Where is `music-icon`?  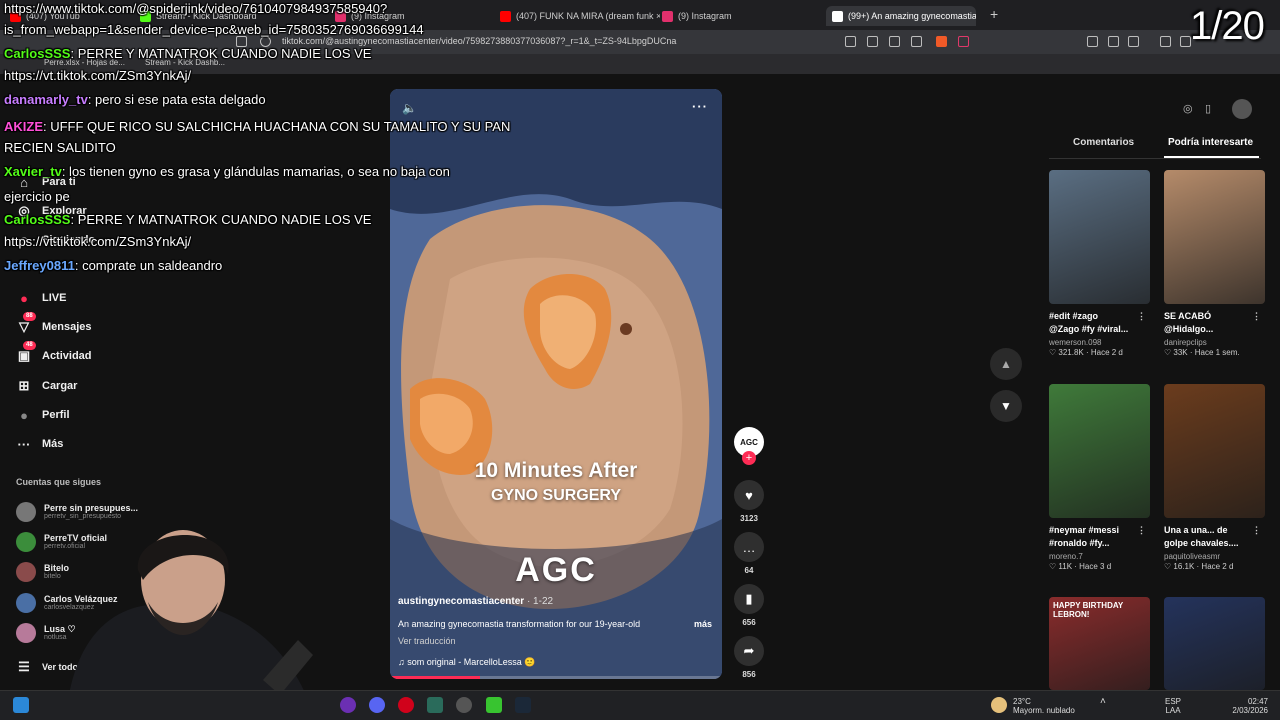
music-icon is located at coordinates (1165, 41).